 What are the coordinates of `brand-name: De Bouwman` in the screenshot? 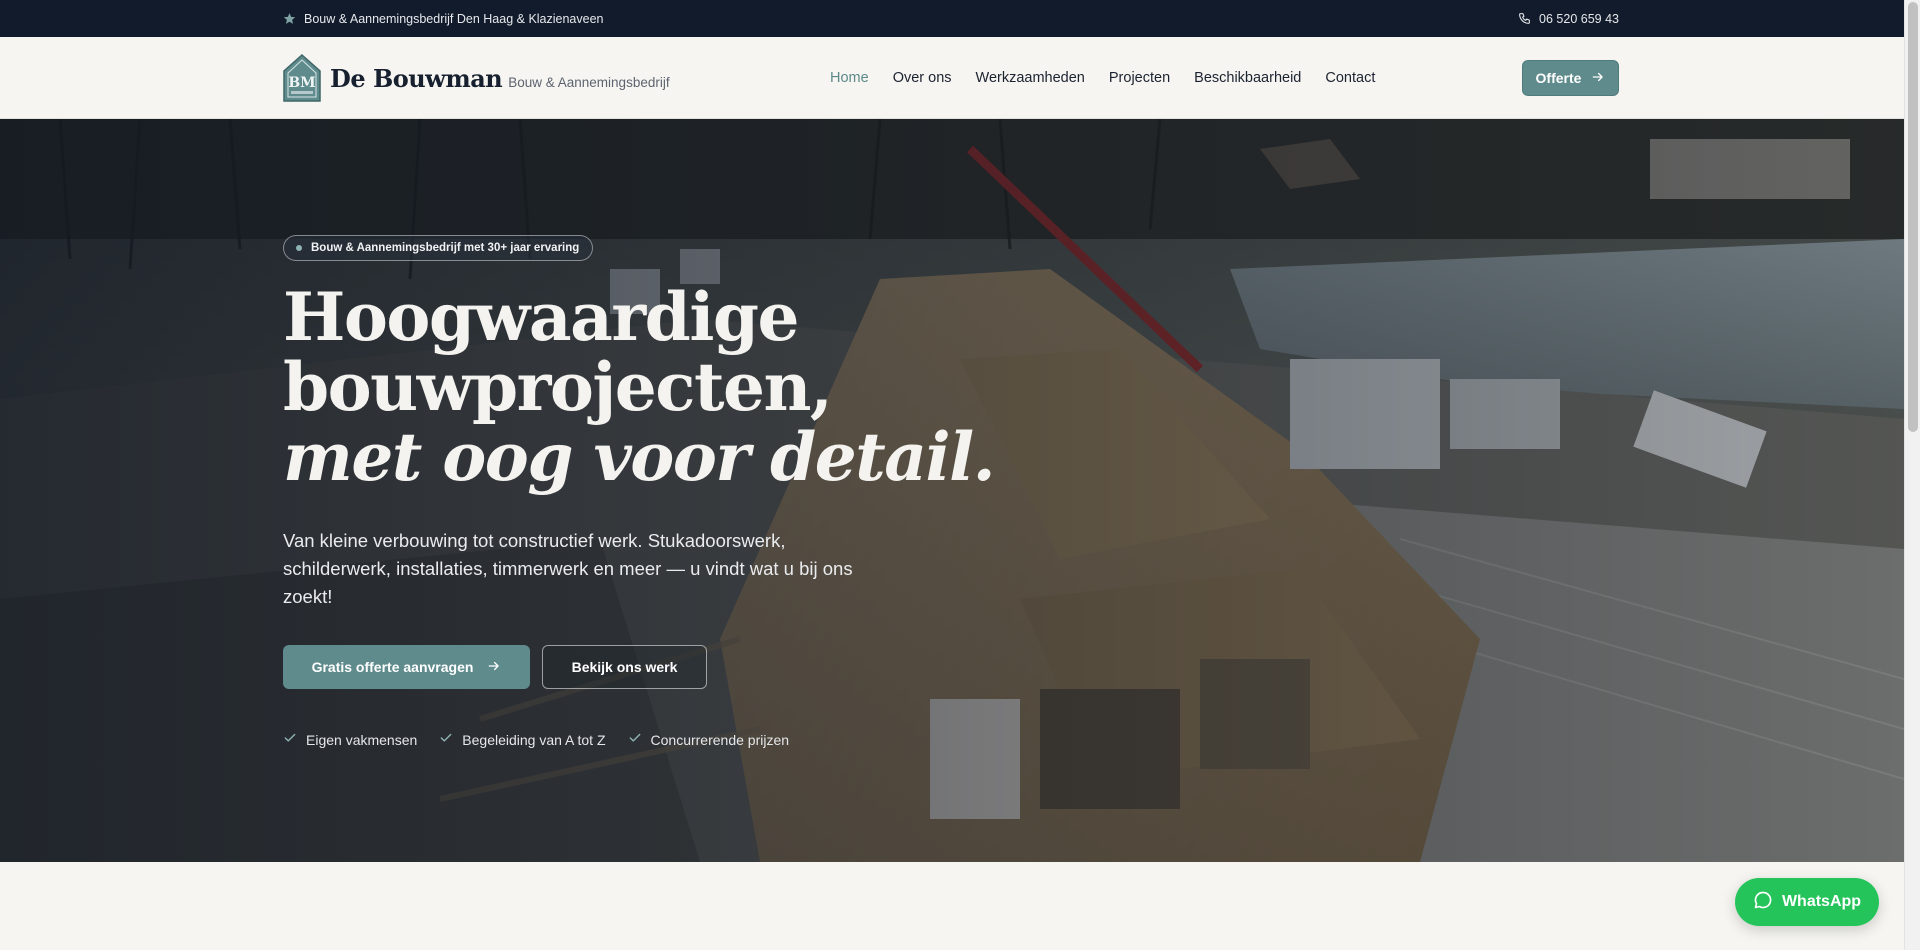 It's located at (416, 78).